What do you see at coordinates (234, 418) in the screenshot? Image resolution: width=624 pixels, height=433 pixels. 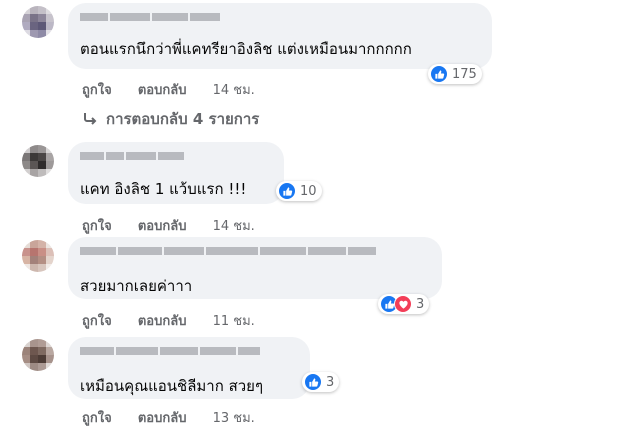 I see `comment-time: 13 ชม.` at bounding box center [234, 418].